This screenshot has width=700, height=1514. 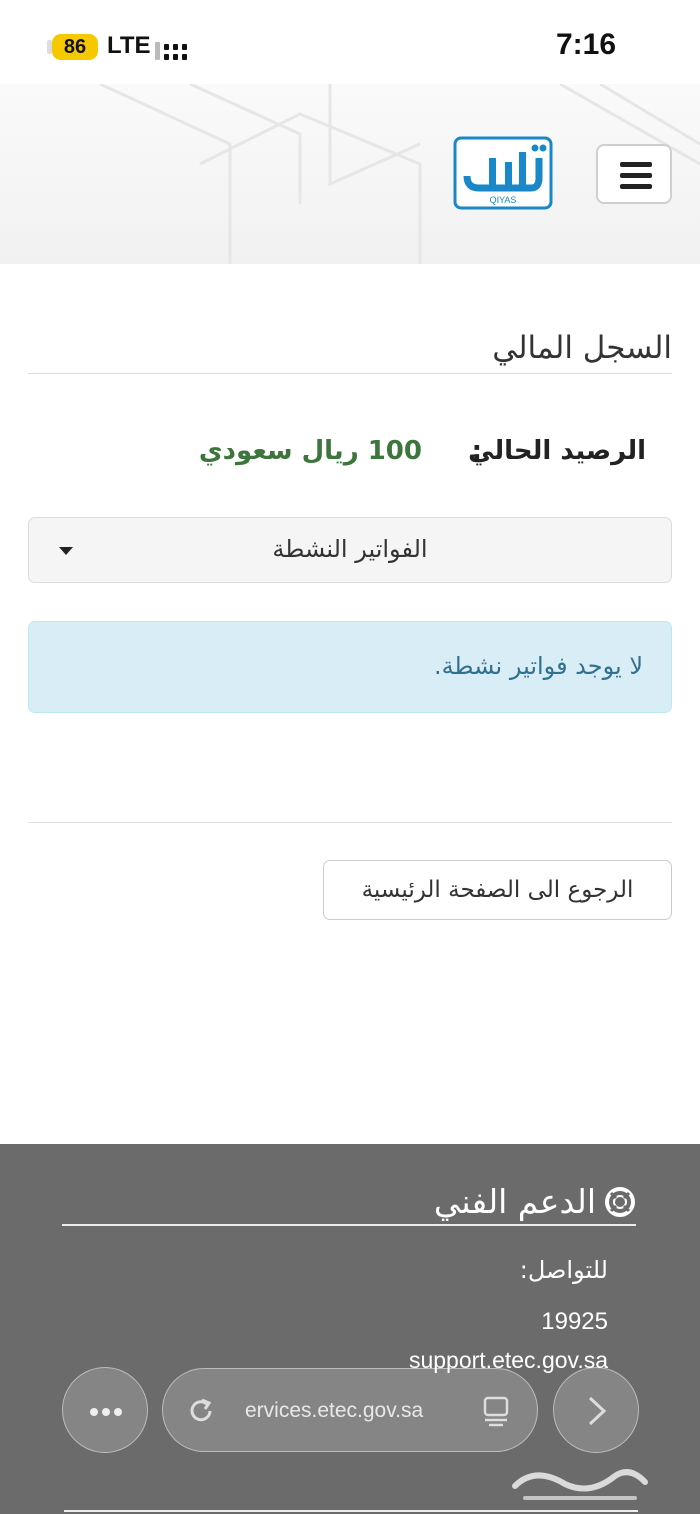 What do you see at coordinates (349, 1225) in the screenshot?
I see `footer-divider` at bounding box center [349, 1225].